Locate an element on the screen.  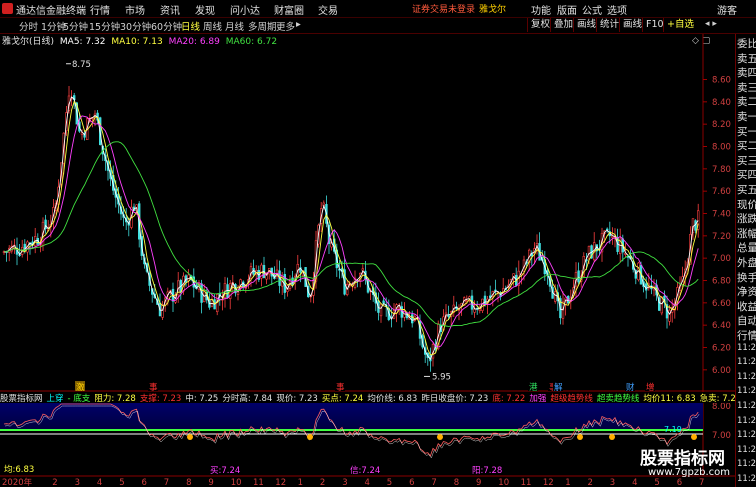
y-tick-label: 8.60 is located at coordinates (721, 81).